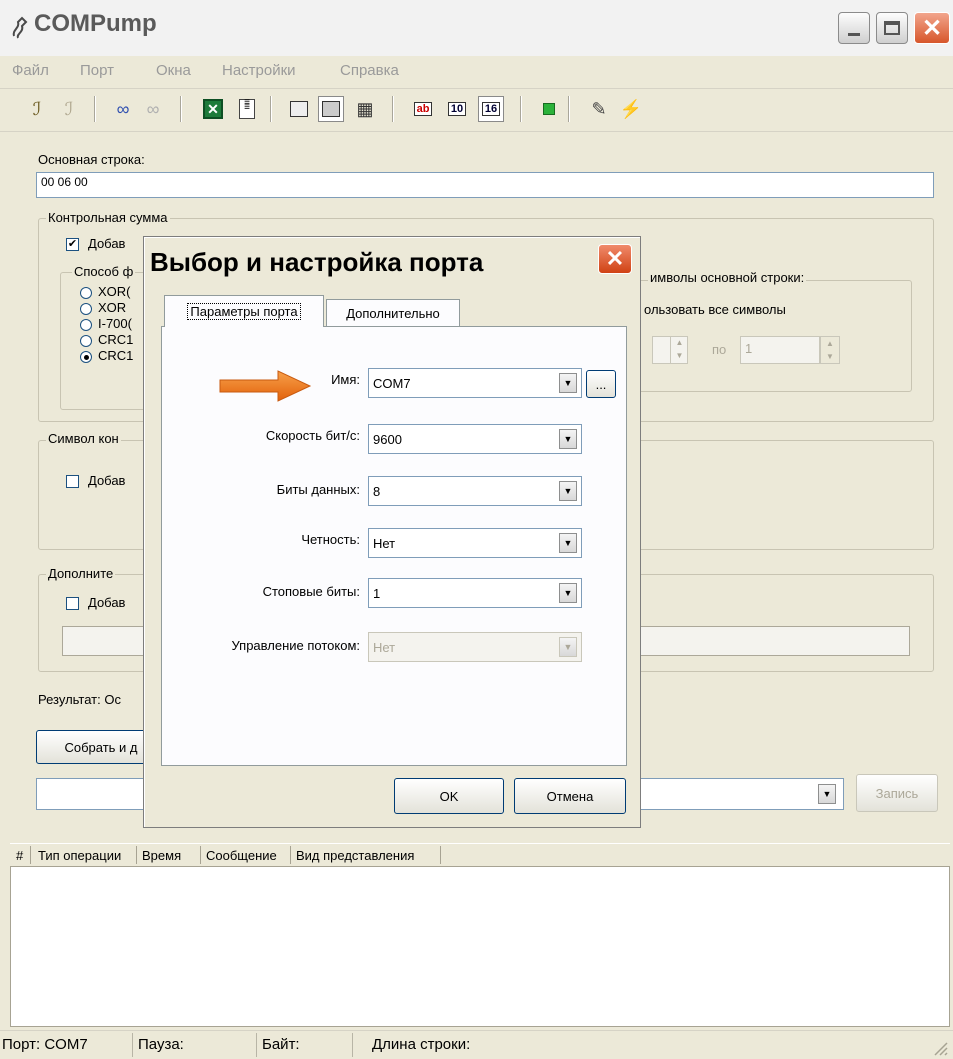 This screenshot has height=1059, width=953. I want to click on status-separator, so click(132, 1045).